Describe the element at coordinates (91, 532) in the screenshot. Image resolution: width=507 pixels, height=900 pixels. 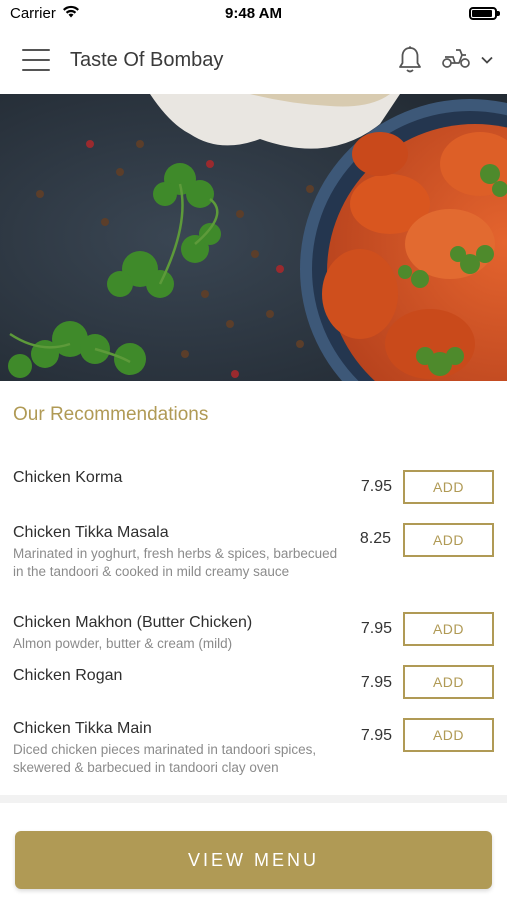
I see `item-name: Chicken Tikka Masala` at that location.